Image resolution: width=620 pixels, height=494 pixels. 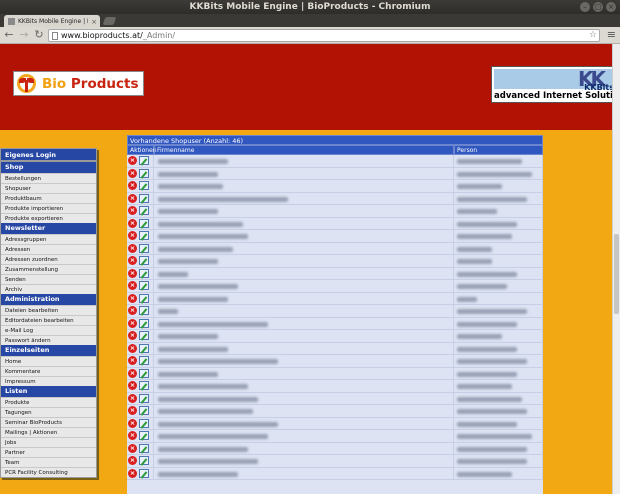 What do you see at coordinates (48, 402) in the screenshot?
I see `sidebar-item: Produkte` at bounding box center [48, 402].